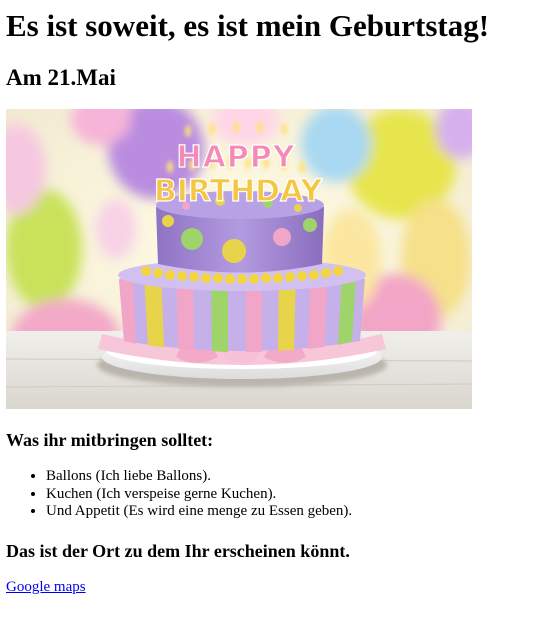 The image size is (535, 624). I want to click on bring-heading: Was ihr mitbringen solltet:, so click(110, 440).